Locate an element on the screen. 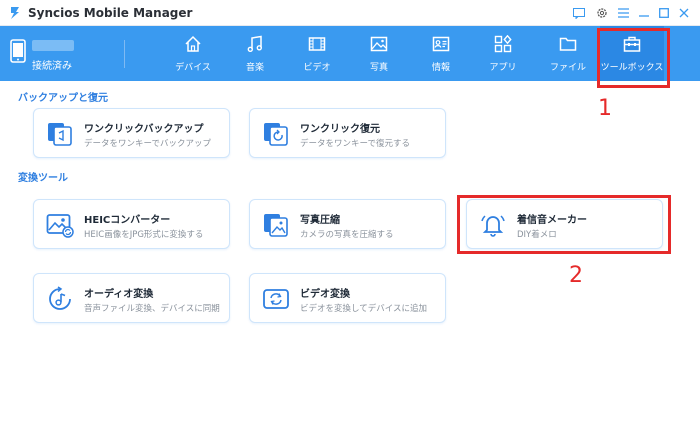 Image resolution: width=700 pixels, height=446 pixels. annotation-number-1: 1 is located at coordinates (605, 108).